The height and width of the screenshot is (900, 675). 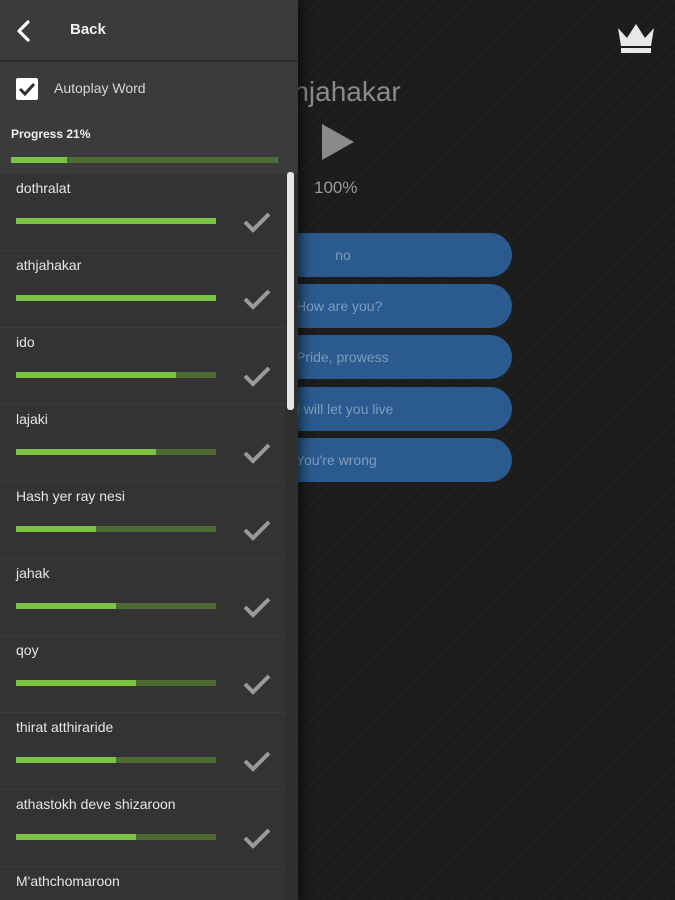 I want to click on back-label: Back, so click(x=88, y=29).